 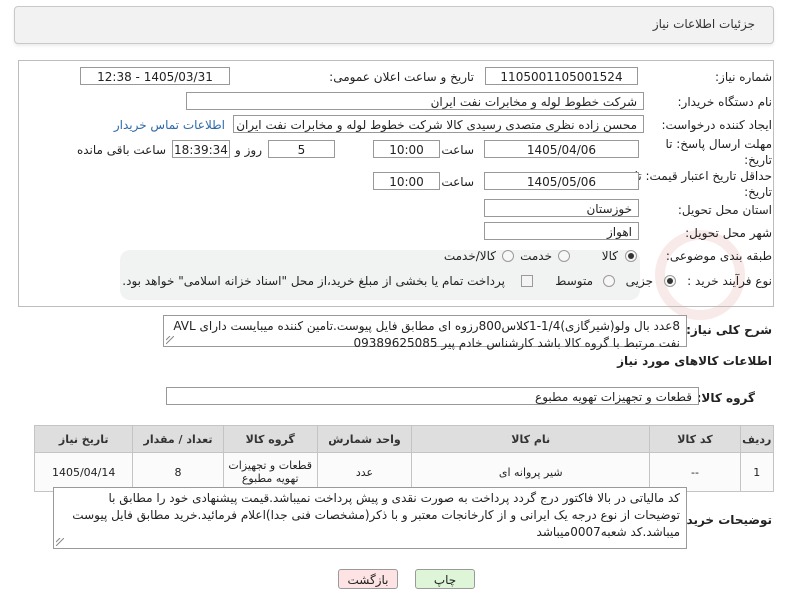 What do you see at coordinates (561, 149) in the screenshot?
I see `reply-deadline-date: 1405/04/06` at bounding box center [561, 149].